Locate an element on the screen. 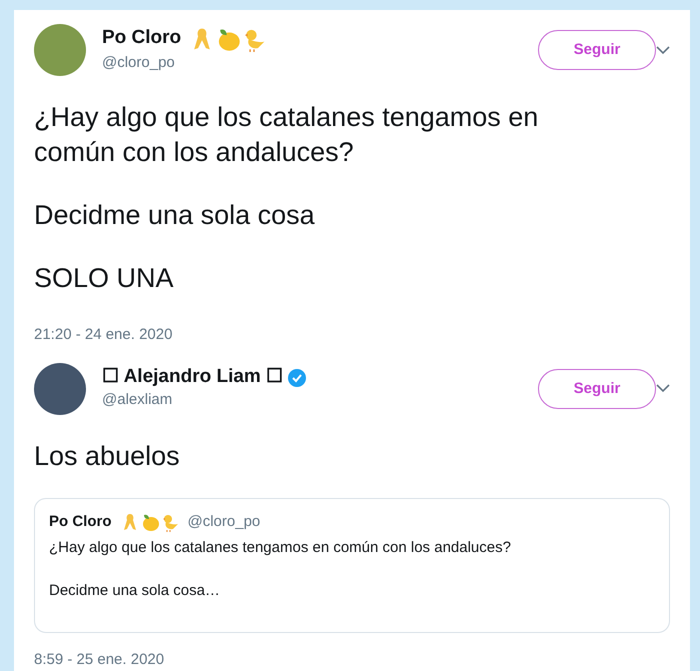 This screenshot has height=671, width=700. timestamp: 21:20 - 24 ene. 2020 is located at coordinates (104, 335).